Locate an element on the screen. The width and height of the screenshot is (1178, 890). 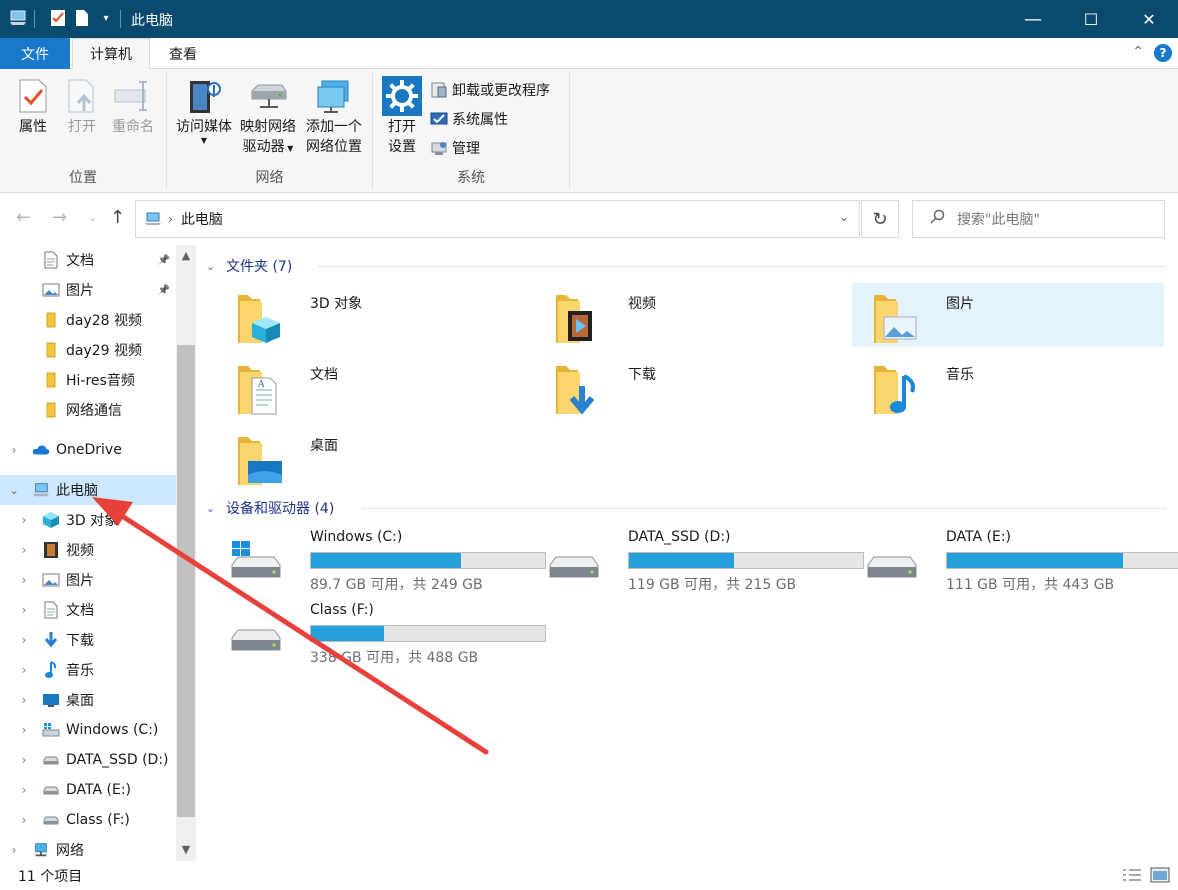
sidebar-item: Hi-res音频 is located at coordinates (88, 380).